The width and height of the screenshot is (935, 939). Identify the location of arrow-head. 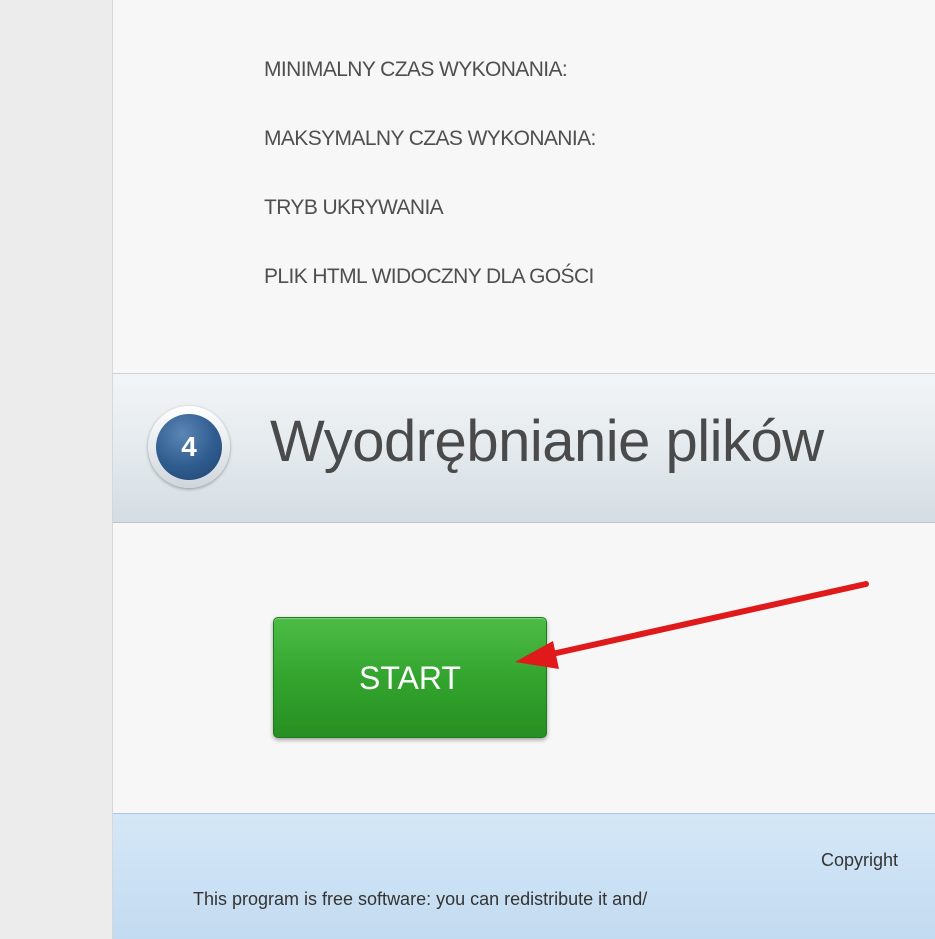
(537, 655).